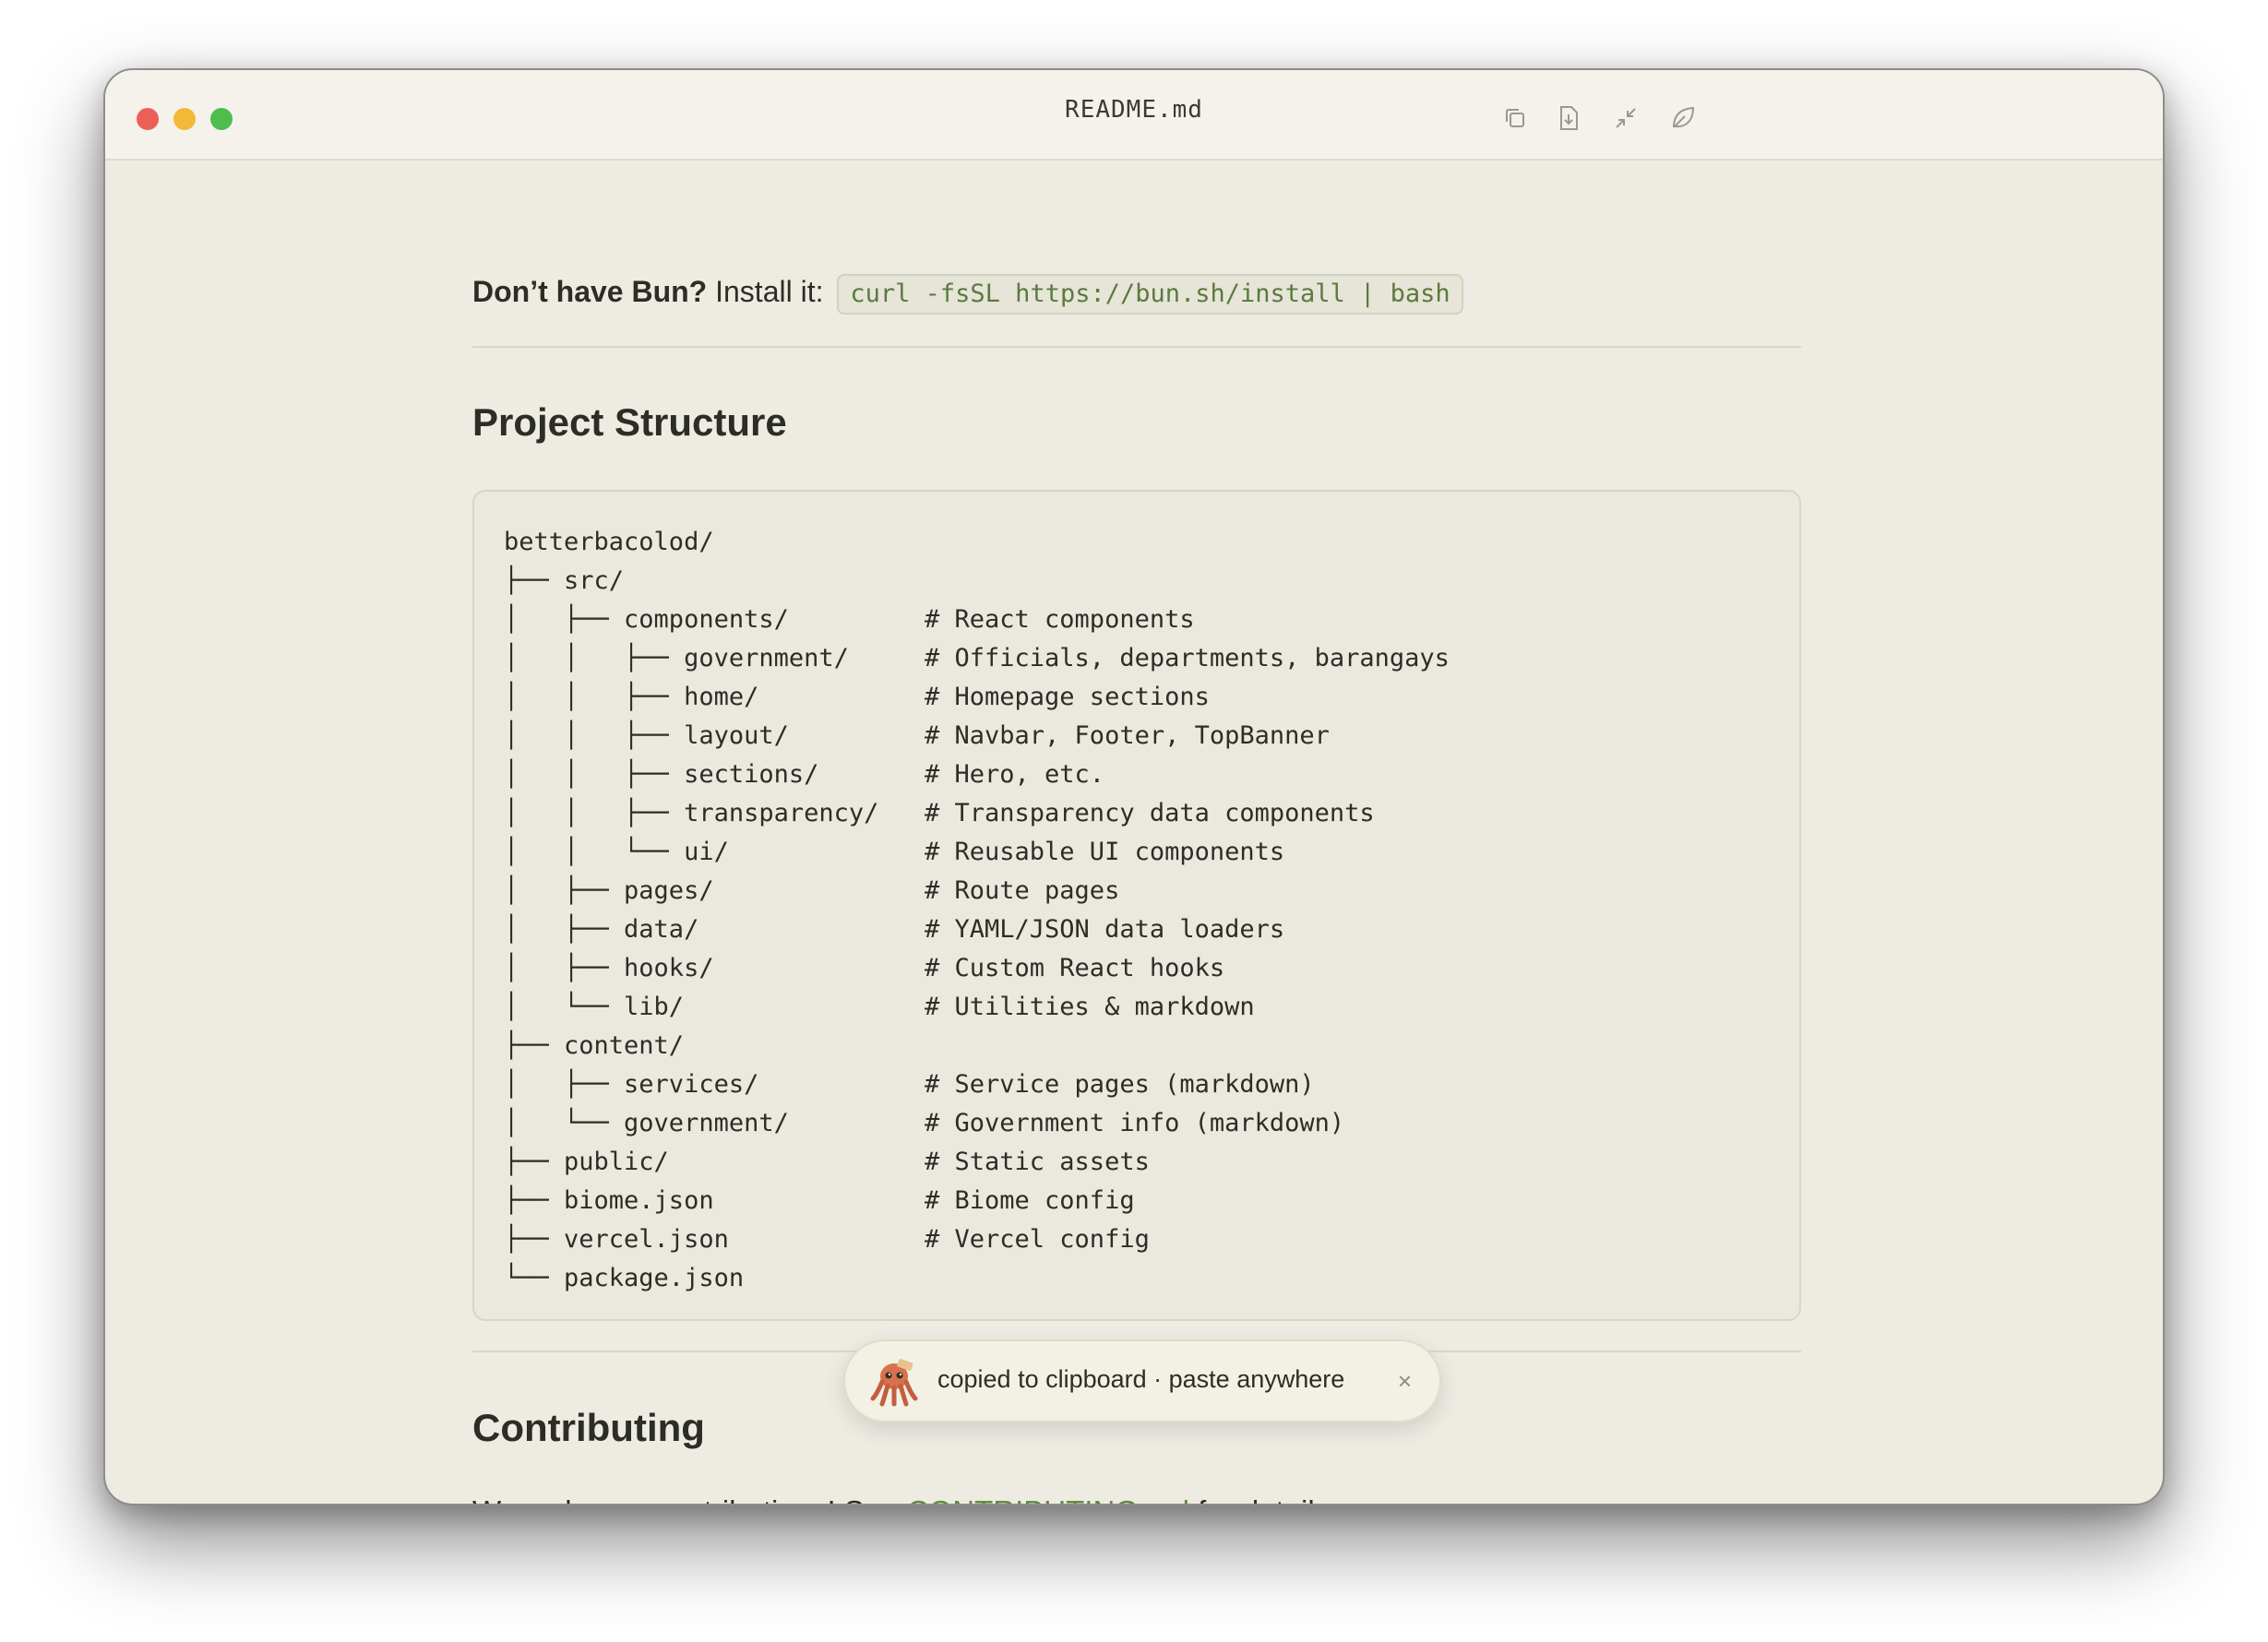  I want to click on tree-comment: # Vercel config, so click(1037, 1239).